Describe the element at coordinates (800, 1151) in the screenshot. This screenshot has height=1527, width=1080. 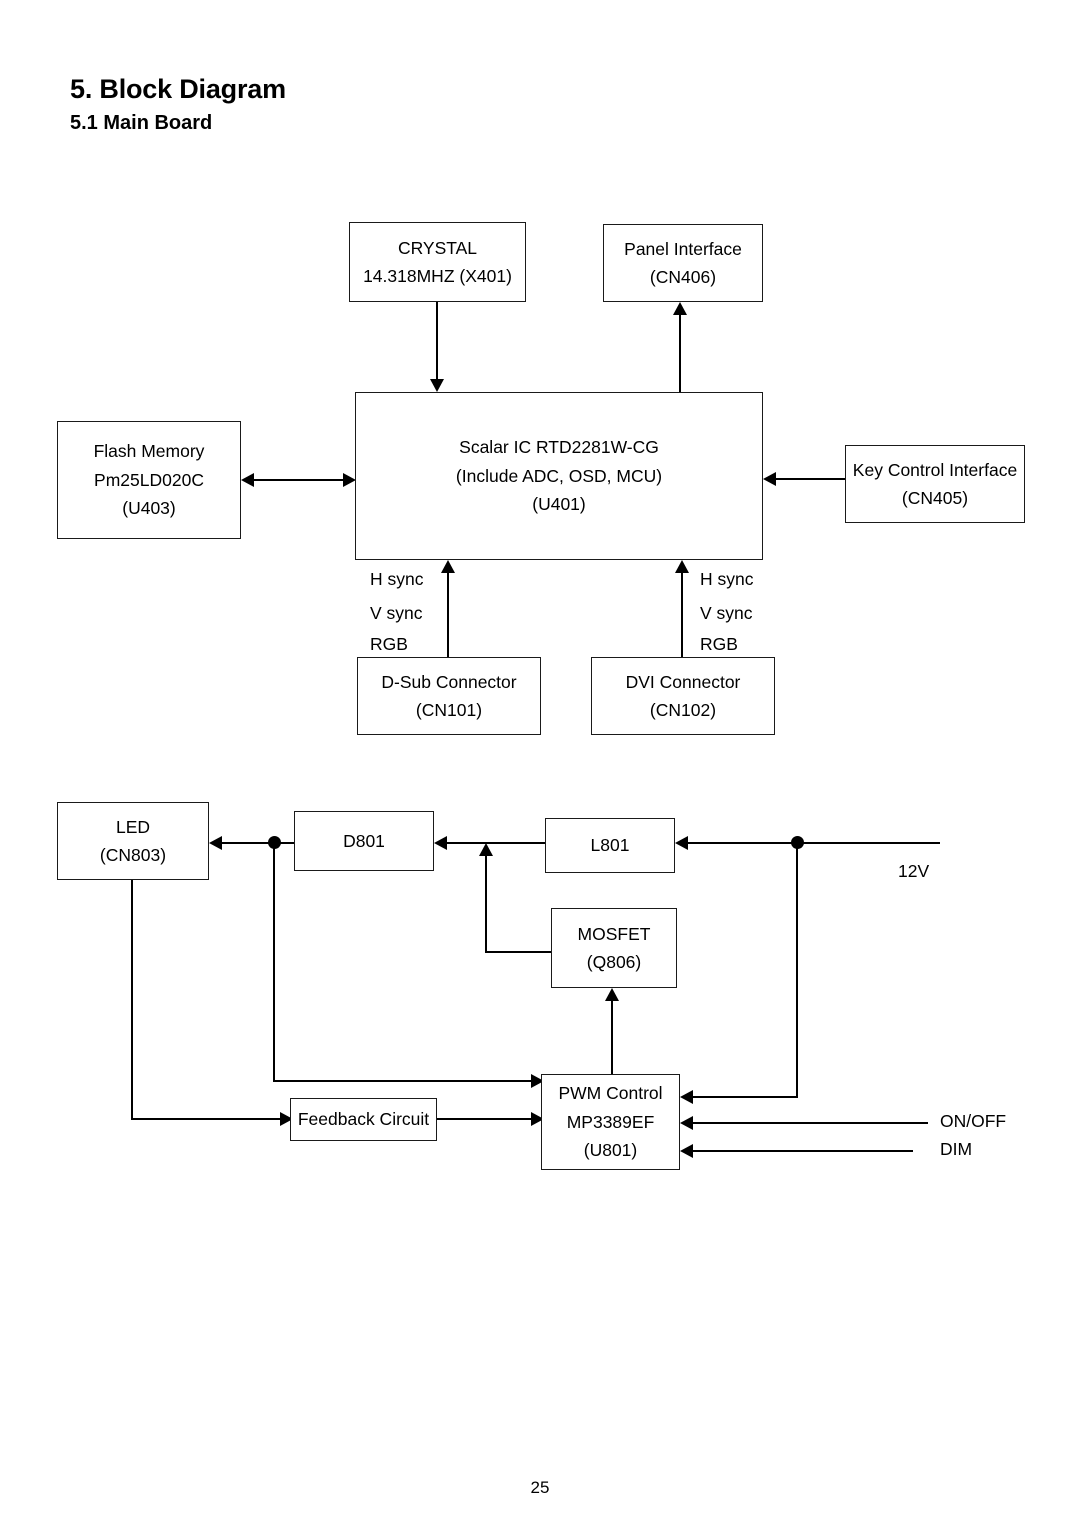
I see `wire-dim-to-pwm` at that location.